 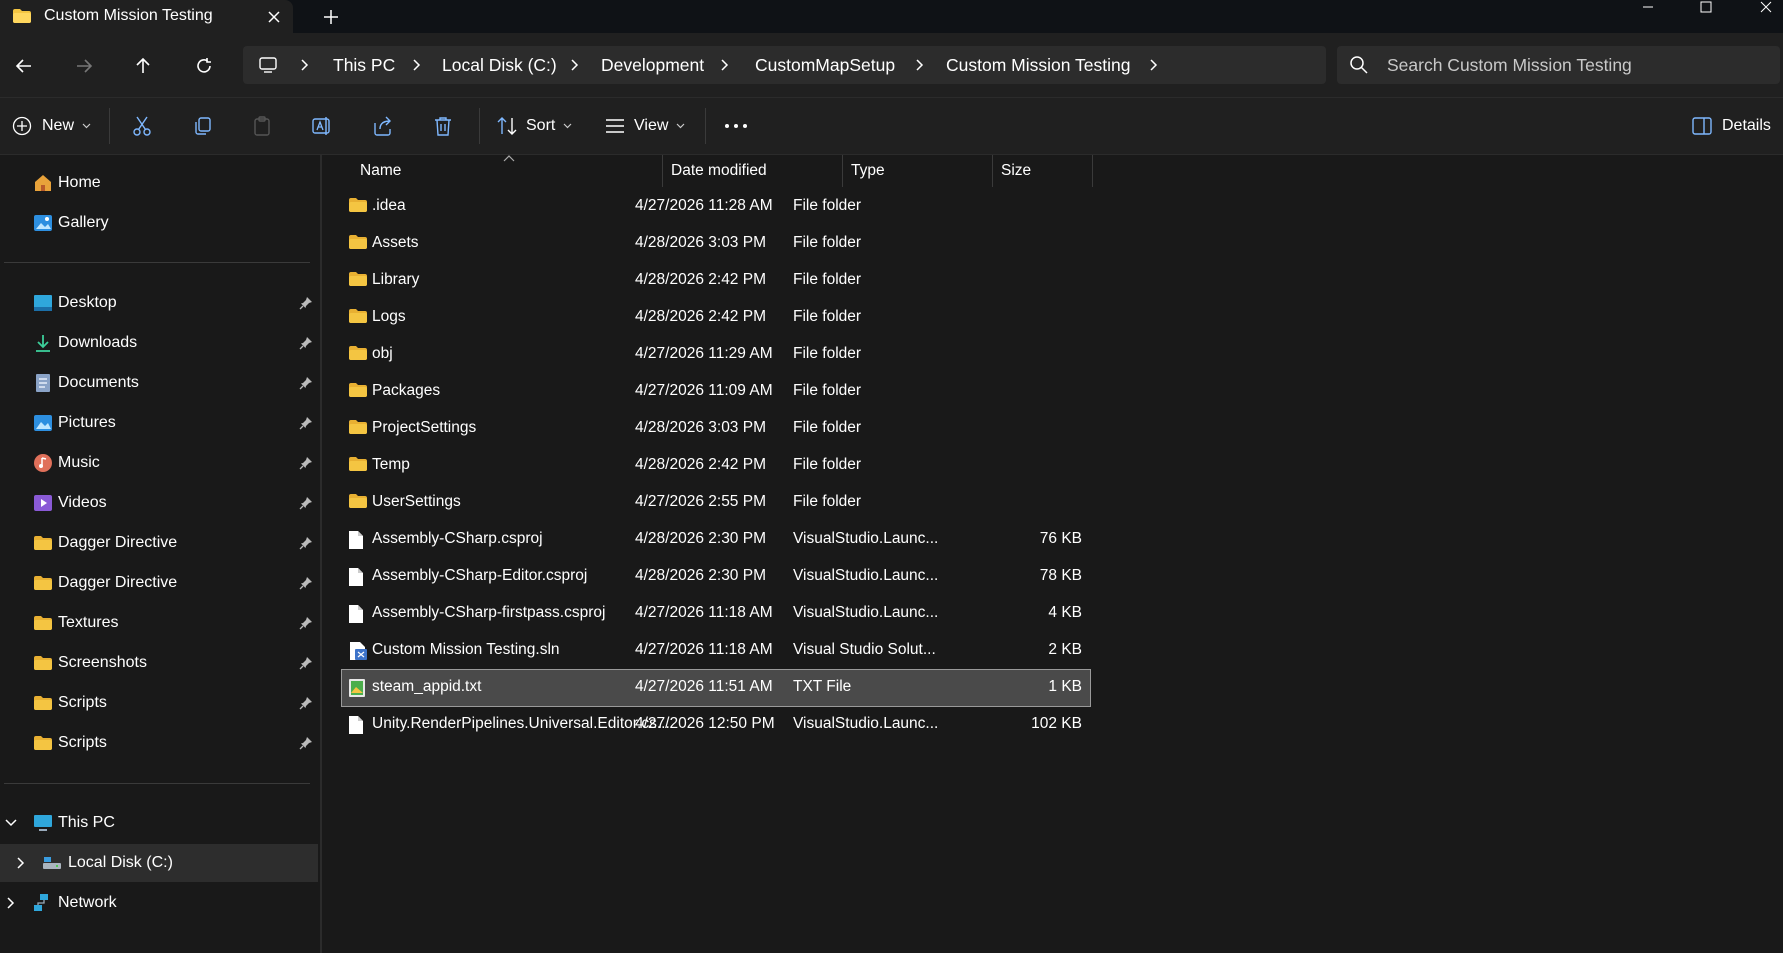 What do you see at coordinates (159, 743) in the screenshot?
I see `sidebar-item-scripts-2: Scripts` at bounding box center [159, 743].